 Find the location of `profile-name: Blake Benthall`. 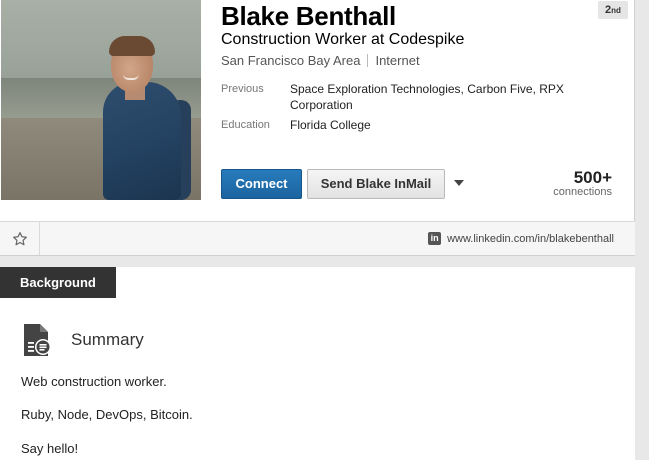

profile-name: Blake Benthall is located at coordinates (308, 16).